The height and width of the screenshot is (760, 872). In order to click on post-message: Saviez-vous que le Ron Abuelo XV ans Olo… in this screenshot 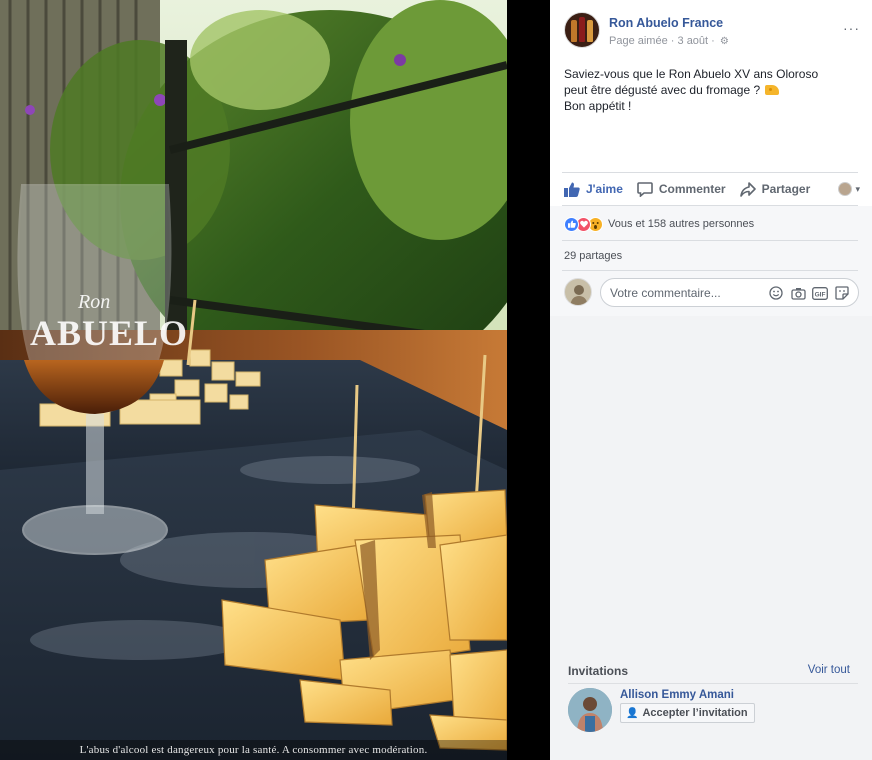, I will do `click(712, 90)`.